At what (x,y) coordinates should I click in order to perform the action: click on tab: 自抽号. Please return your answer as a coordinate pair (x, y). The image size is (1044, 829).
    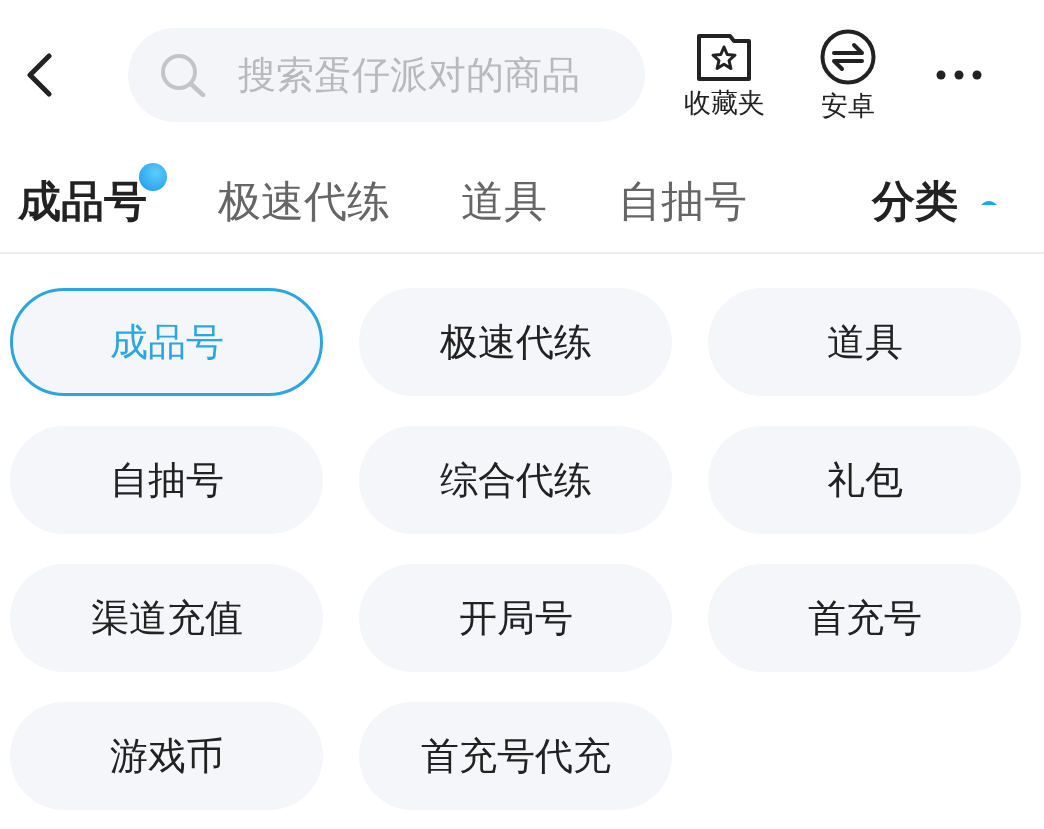
    Looking at the image, I should click on (682, 201).